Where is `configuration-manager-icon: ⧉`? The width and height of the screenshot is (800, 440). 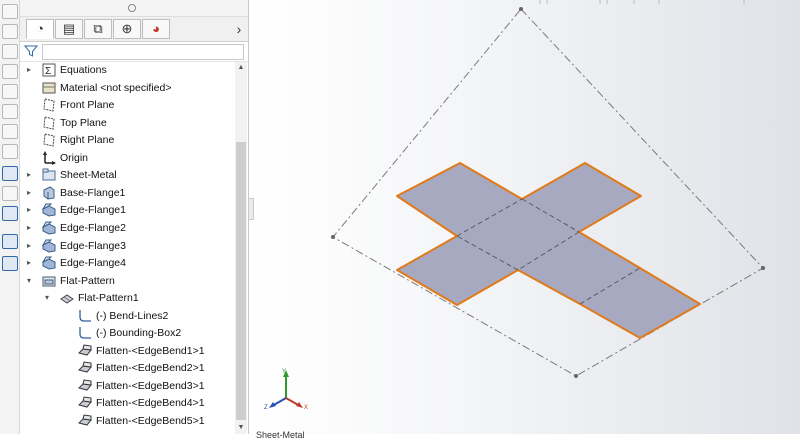
configuration-manager-icon: ⧉ is located at coordinates (98, 28).